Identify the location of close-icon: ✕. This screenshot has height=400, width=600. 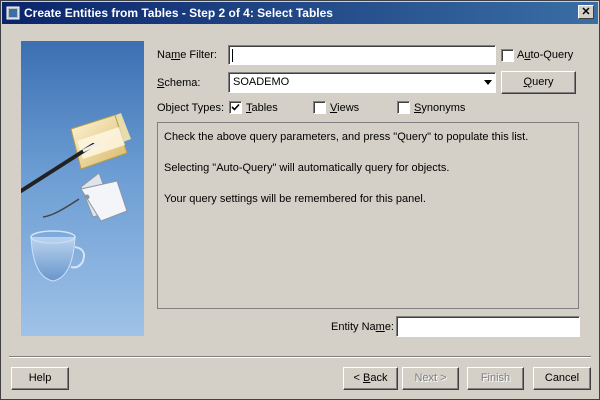
(586, 12).